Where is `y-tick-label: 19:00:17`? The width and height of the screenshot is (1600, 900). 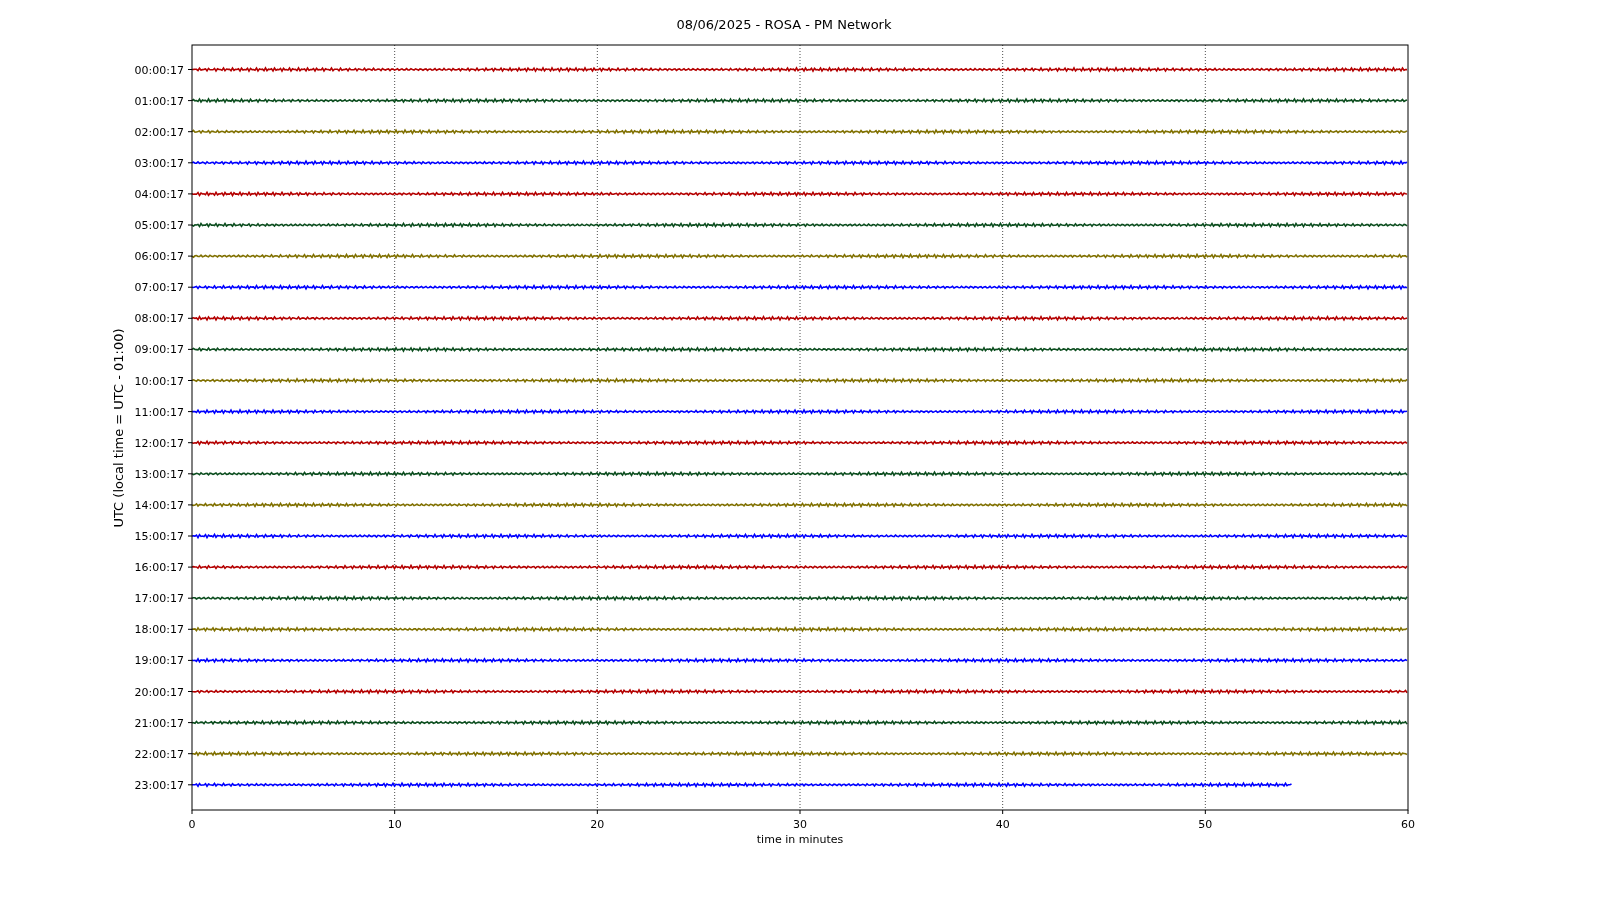 y-tick-label: 19:00:17 is located at coordinates (159, 661).